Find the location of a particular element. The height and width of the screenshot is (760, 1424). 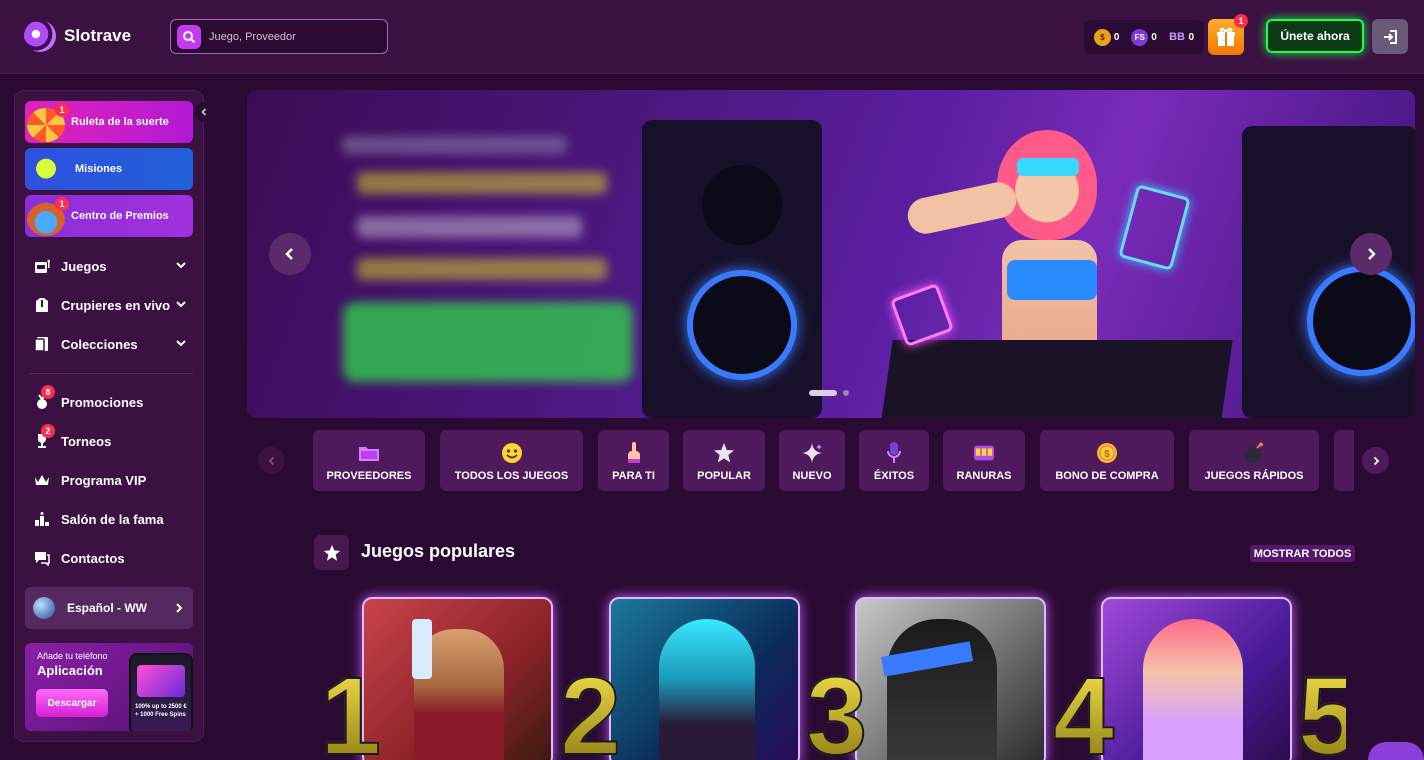

dealer-icon is located at coordinates (42, 305).